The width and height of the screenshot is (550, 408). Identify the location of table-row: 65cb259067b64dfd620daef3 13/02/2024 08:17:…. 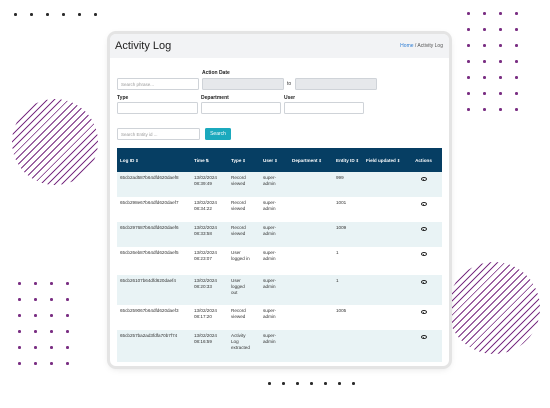
(279, 317).